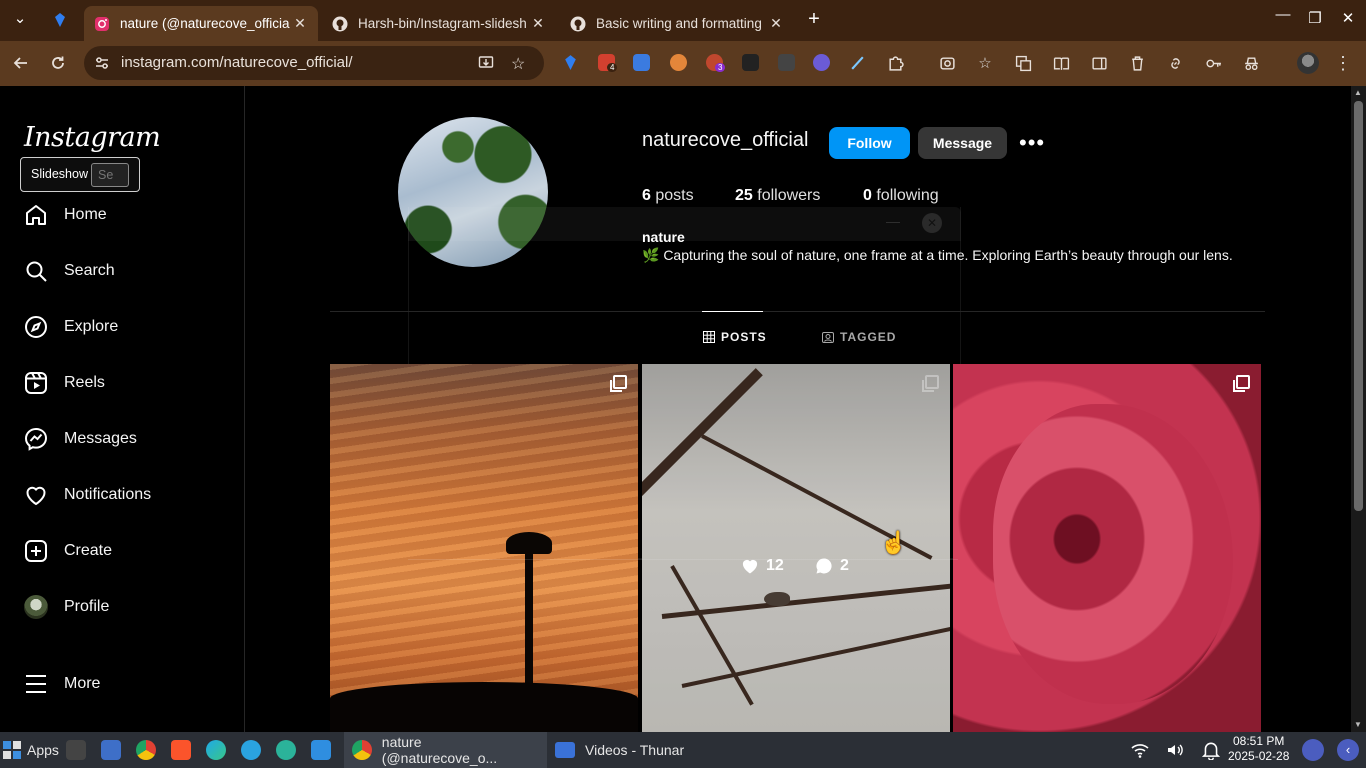 This screenshot has width=1366, height=768. I want to click on browser-profile-avatar, so click(1308, 63).